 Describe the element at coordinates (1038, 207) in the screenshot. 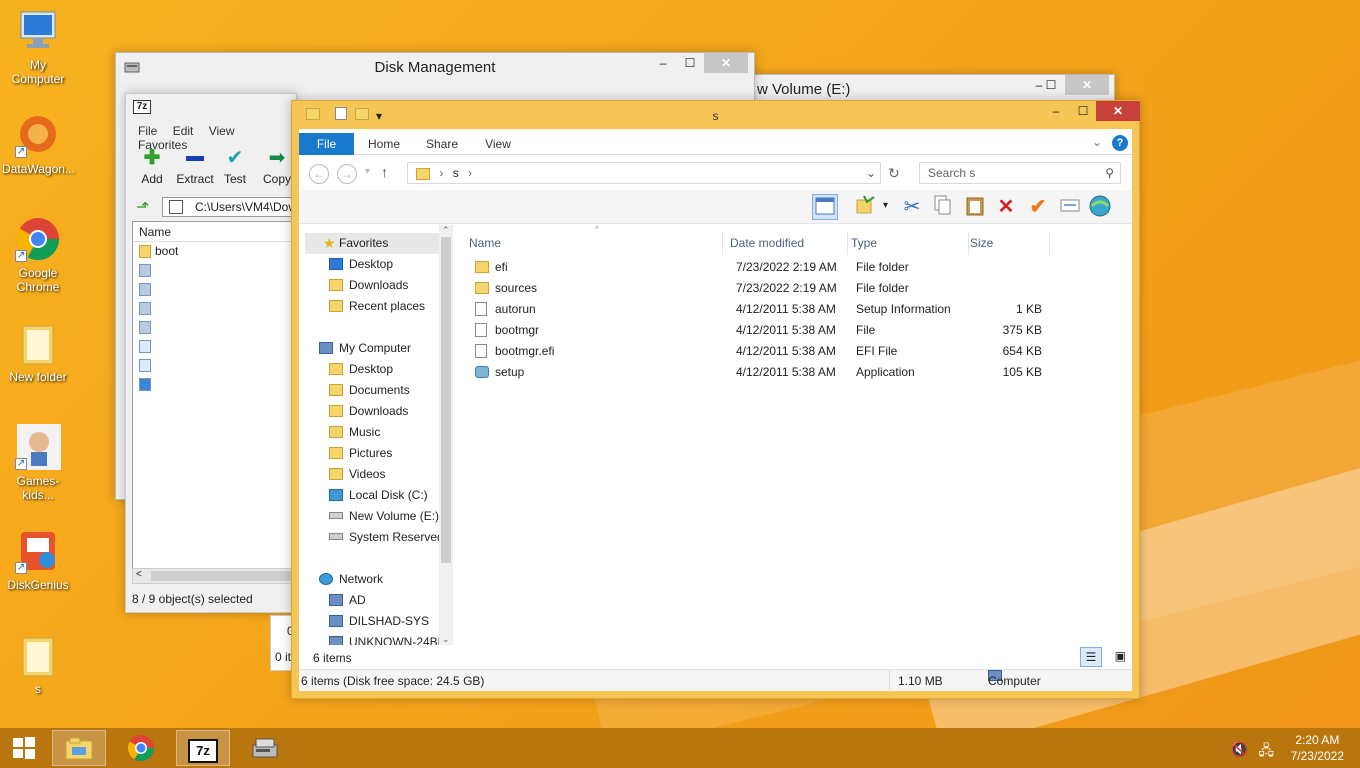

I see `rename-checkmark-icon: ✔` at that location.